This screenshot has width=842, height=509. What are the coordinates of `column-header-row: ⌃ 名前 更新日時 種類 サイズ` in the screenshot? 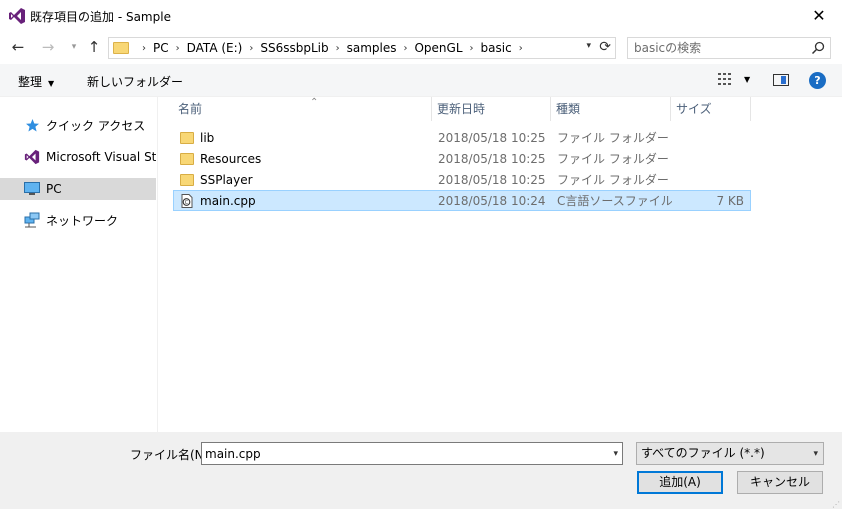 It's located at (462, 109).